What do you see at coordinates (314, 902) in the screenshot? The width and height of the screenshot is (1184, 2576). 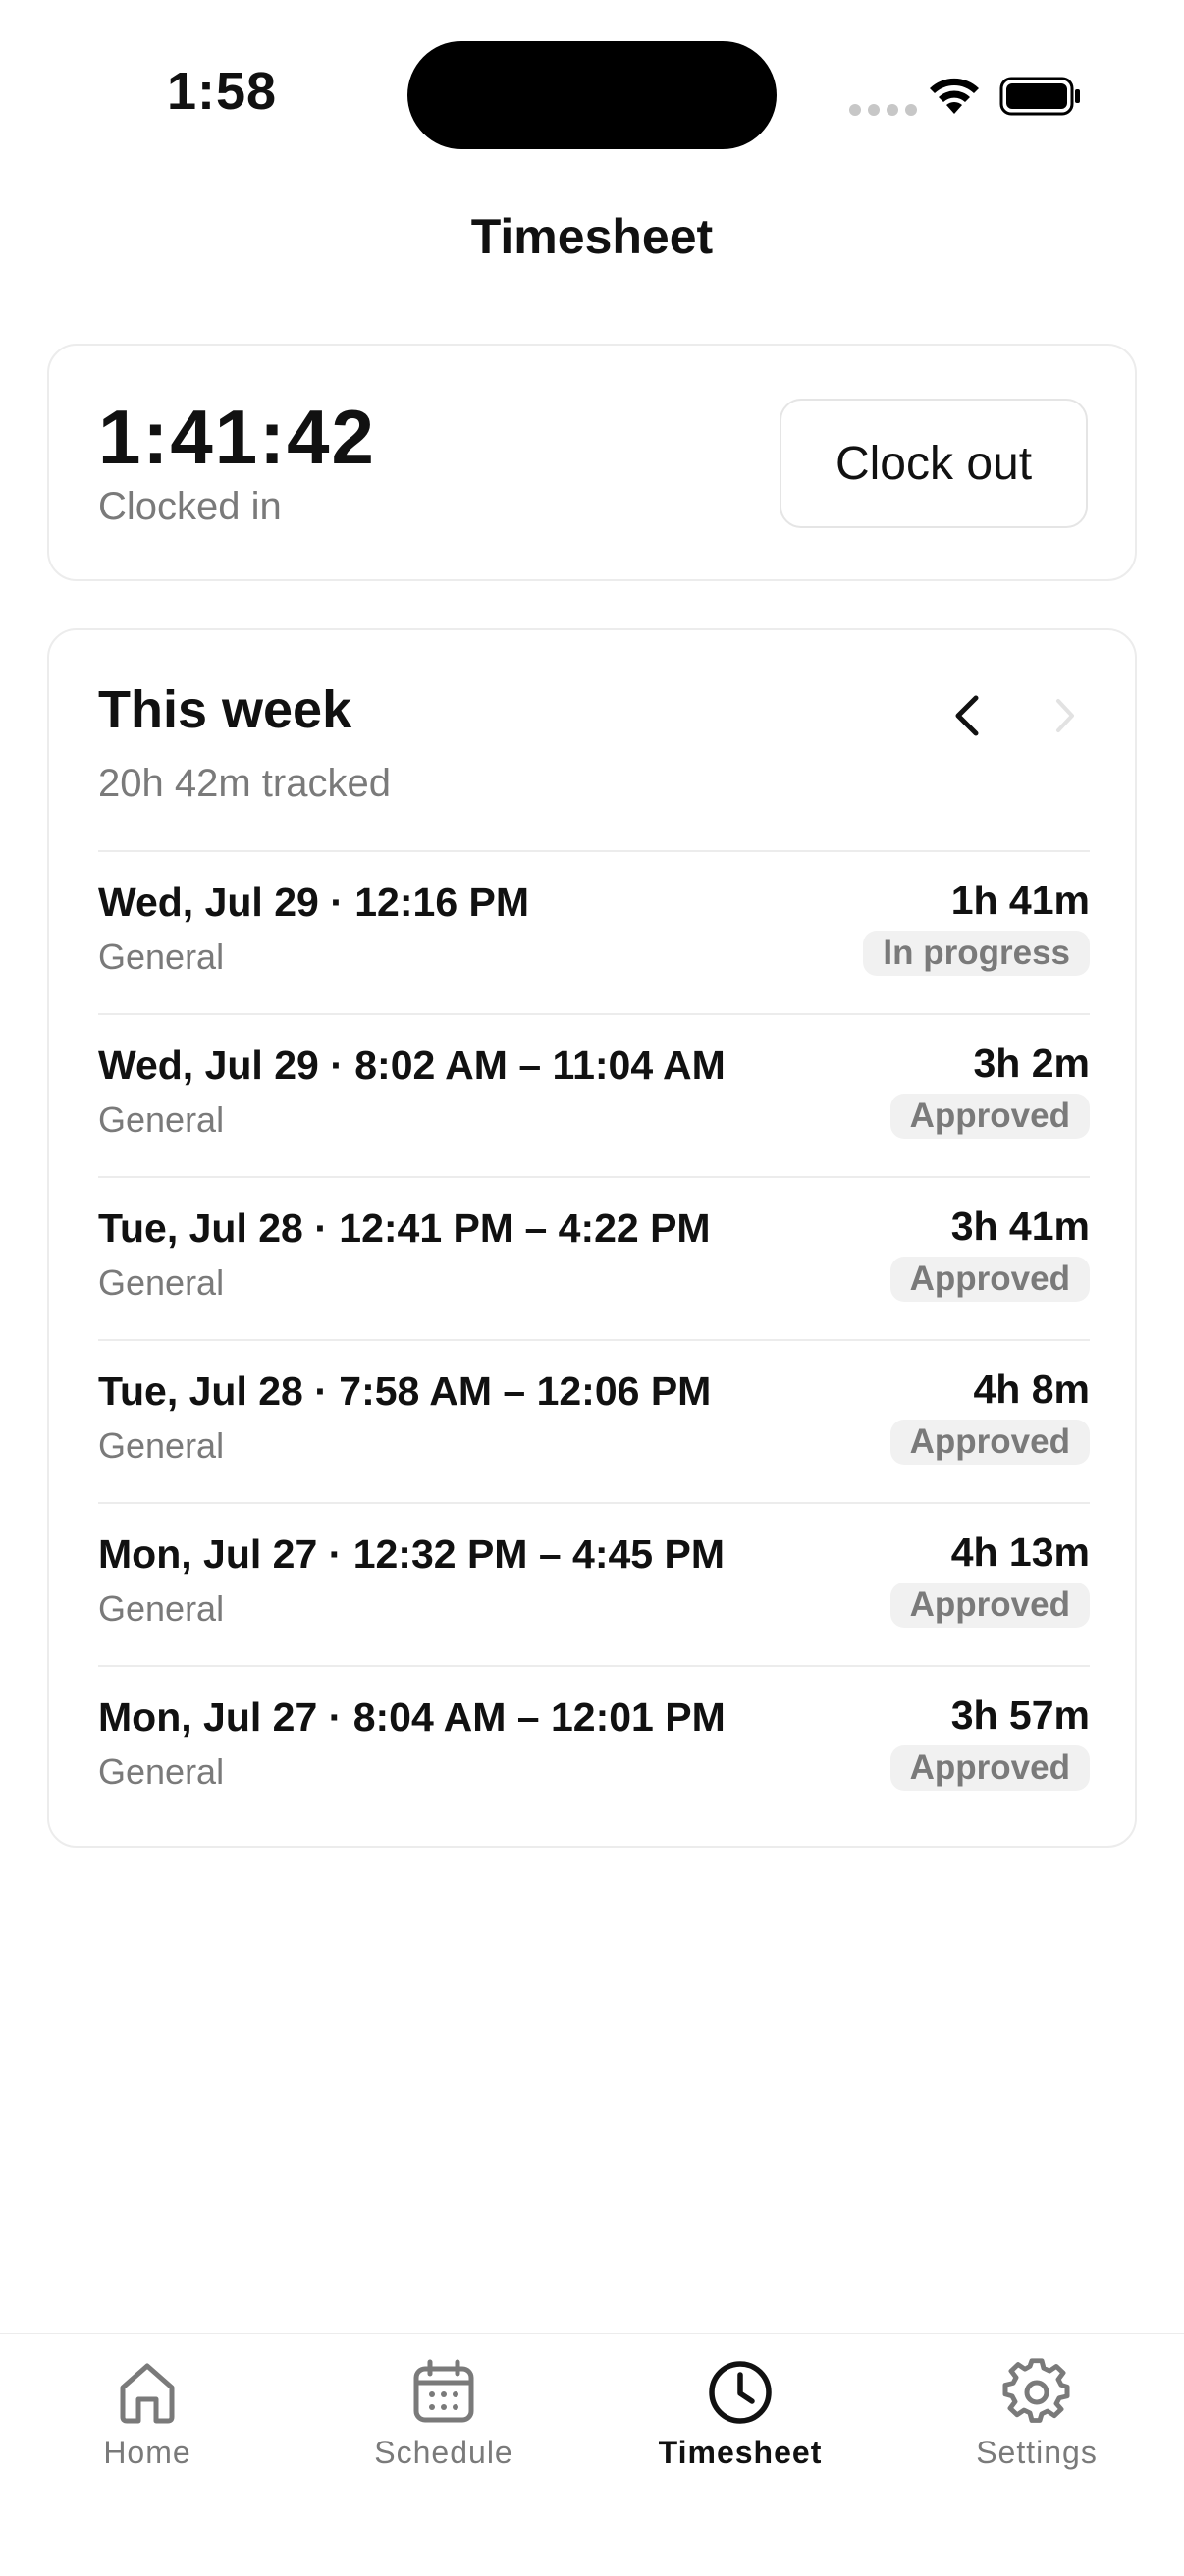 I see `entry-date-time: Wed, Jul 29 · 12:16 PM` at bounding box center [314, 902].